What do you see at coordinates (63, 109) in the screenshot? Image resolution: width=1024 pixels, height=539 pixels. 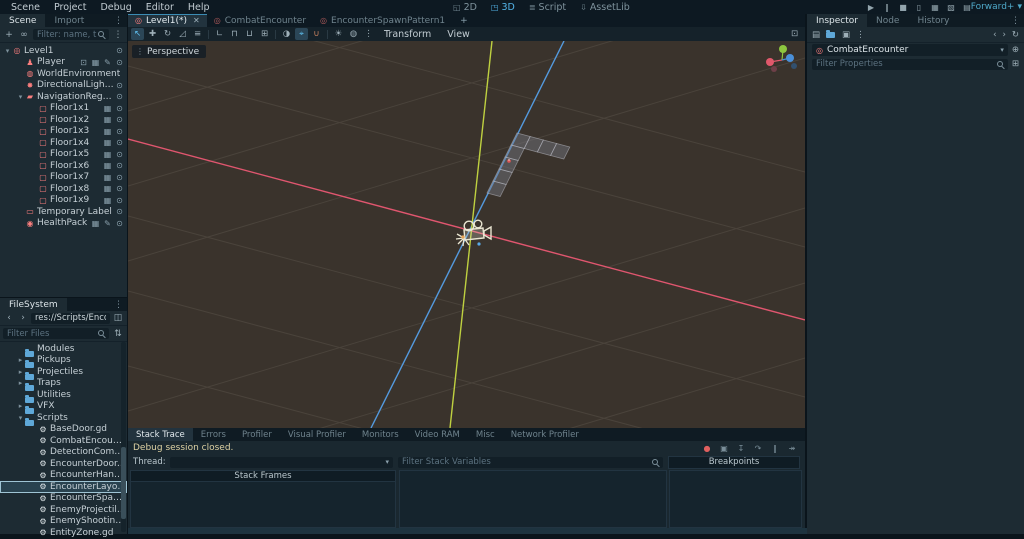 I see `scene-tree-item: ▢ Floor1x1 ▦ ⊙` at bounding box center [63, 109].